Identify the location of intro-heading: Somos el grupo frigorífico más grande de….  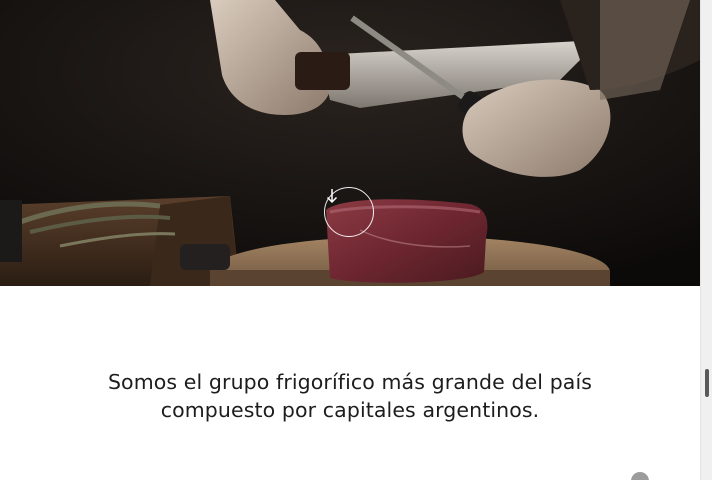
(350, 396).